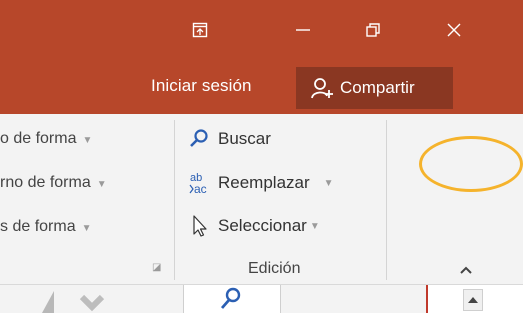 This screenshot has width=523, height=313. Describe the element at coordinates (38, 138) in the screenshot. I see `shape-fill-label: o de forma` at that location.